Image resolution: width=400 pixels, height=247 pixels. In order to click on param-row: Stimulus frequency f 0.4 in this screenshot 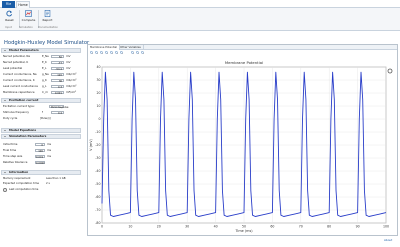, I will do `click(42, 112)`.